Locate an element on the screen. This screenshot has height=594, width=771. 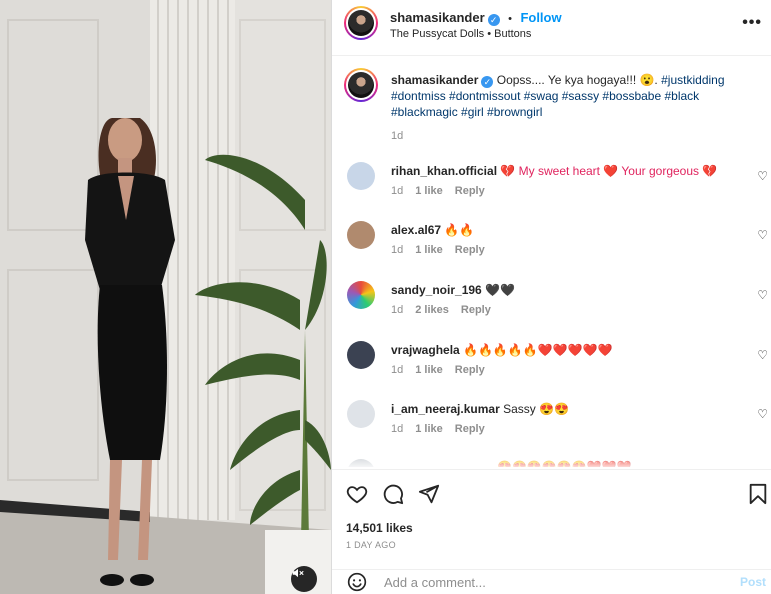
more-options-icon: ••• is located at coordinates (752, 23).